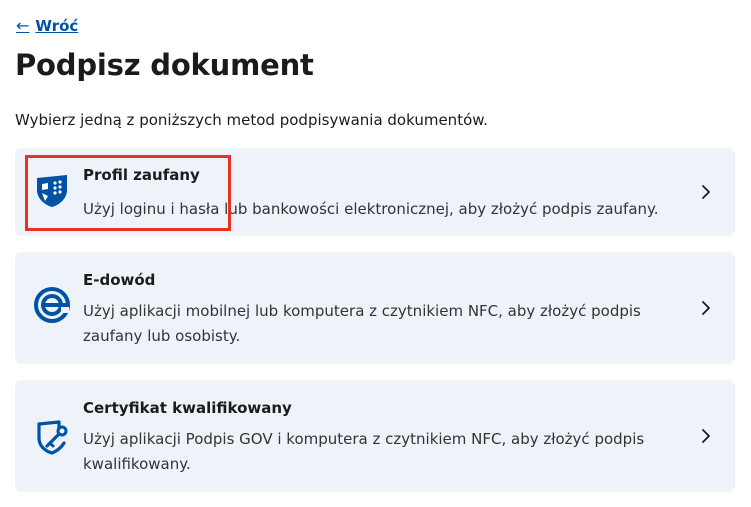 The width and height of the screenshot is (751, 507). I want to click on back-label: Wróć, so click(57, 25).